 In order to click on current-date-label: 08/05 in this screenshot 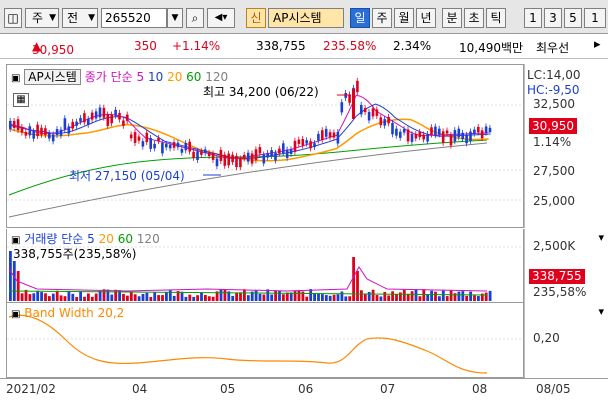, I will do `click(553, 389)`.